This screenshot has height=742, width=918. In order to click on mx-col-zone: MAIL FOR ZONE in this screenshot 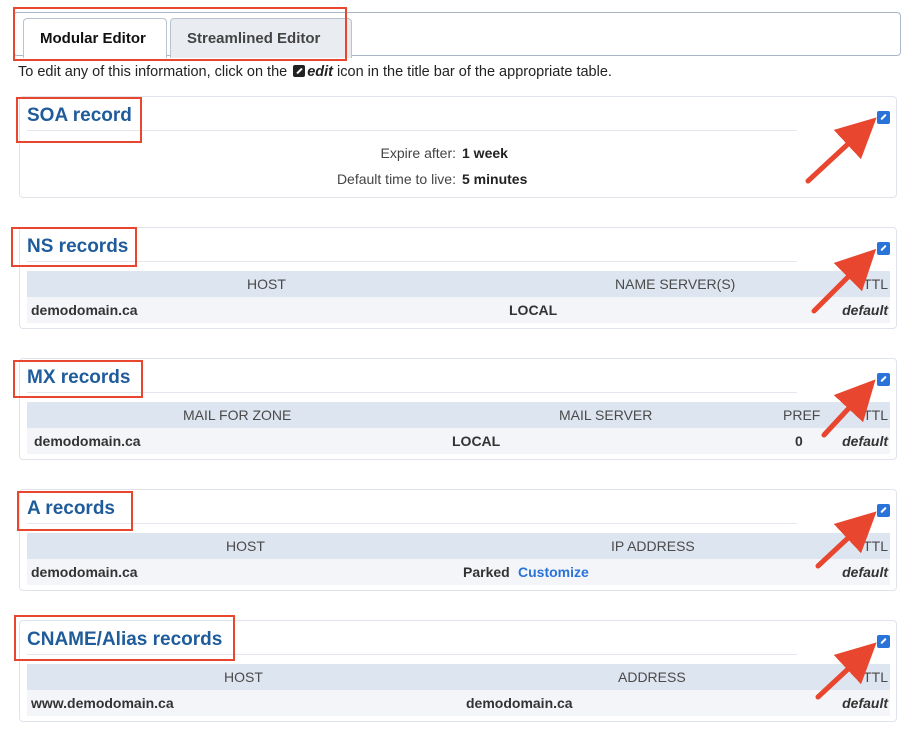, I will do `click(237, 415)`.